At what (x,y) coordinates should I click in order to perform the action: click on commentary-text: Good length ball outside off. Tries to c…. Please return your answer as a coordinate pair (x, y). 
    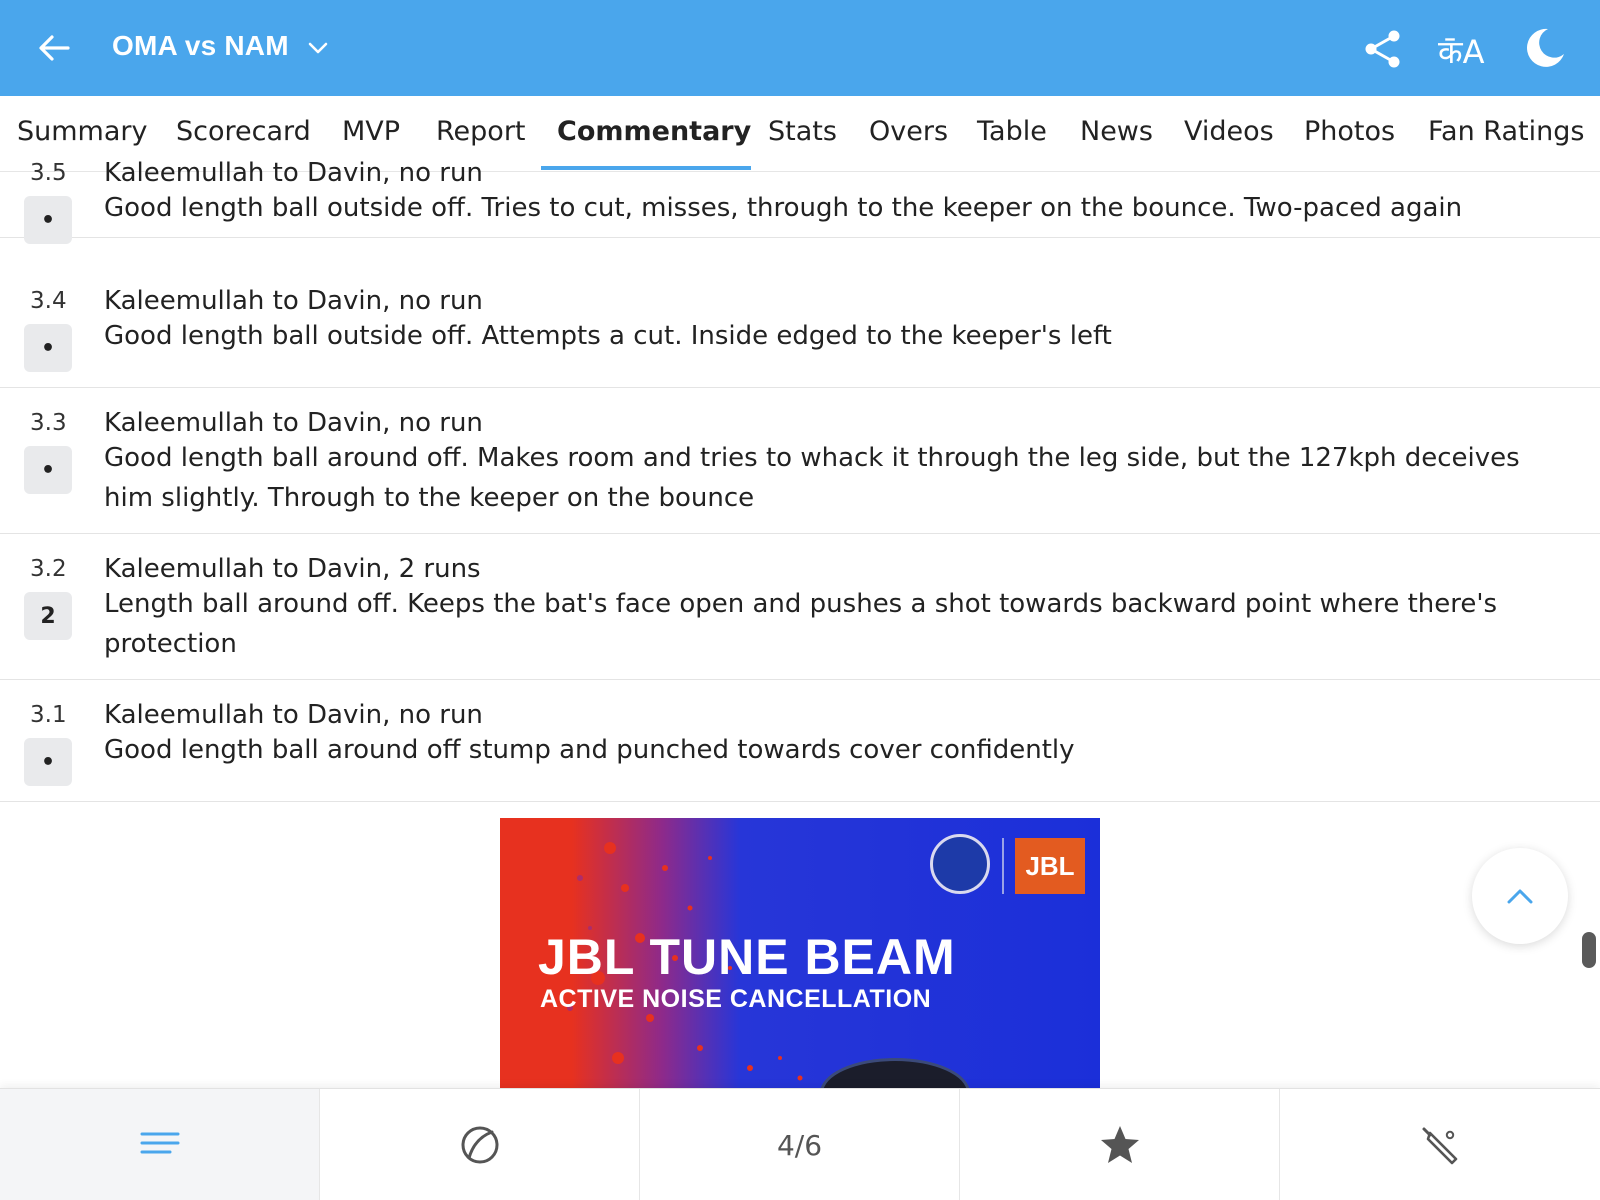
    Looking at the image, I should click on (783, 208).